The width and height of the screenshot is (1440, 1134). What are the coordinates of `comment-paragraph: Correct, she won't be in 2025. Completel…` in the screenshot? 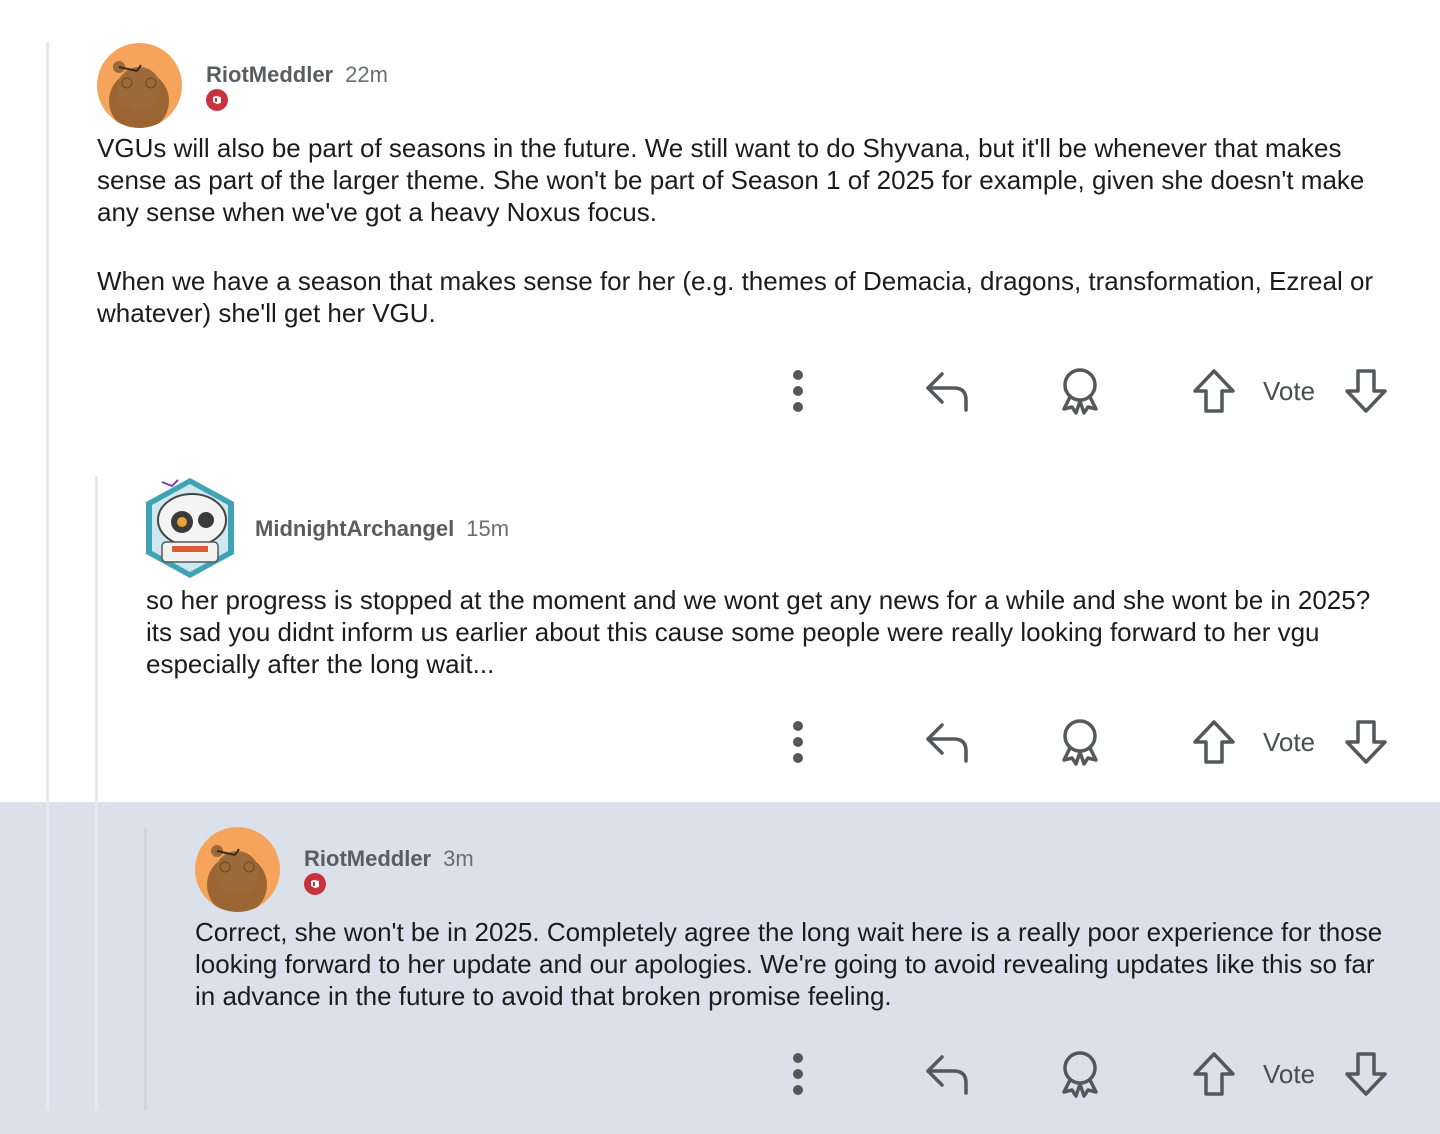 It's located at (789, 964).